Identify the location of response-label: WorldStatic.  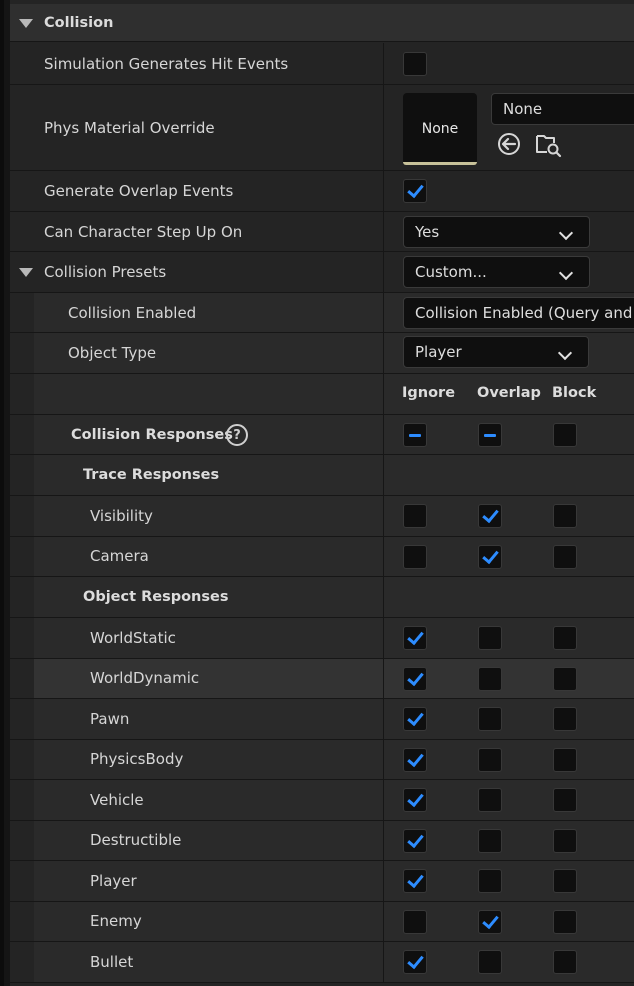
(133, 637).